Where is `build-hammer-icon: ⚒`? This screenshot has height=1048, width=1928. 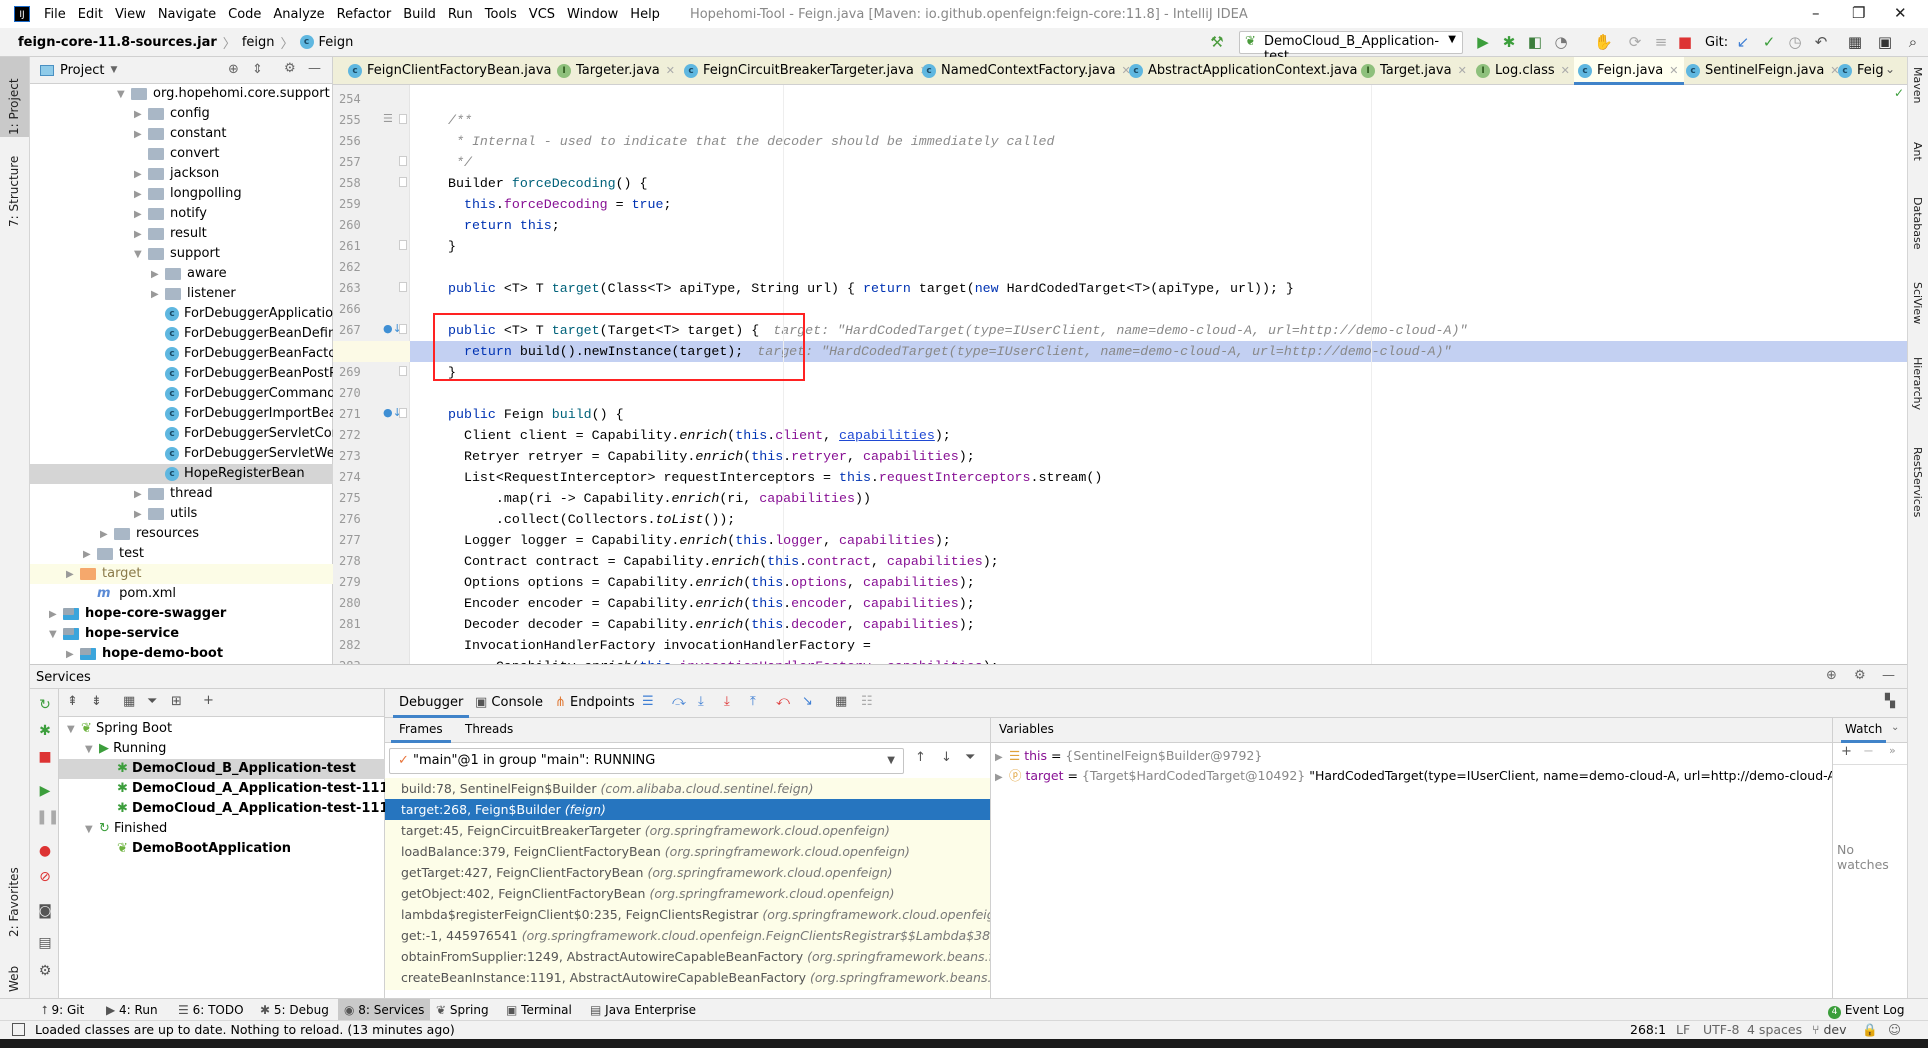
build-hammer-icon: ⚒ is located at coordinates (1217, 42).